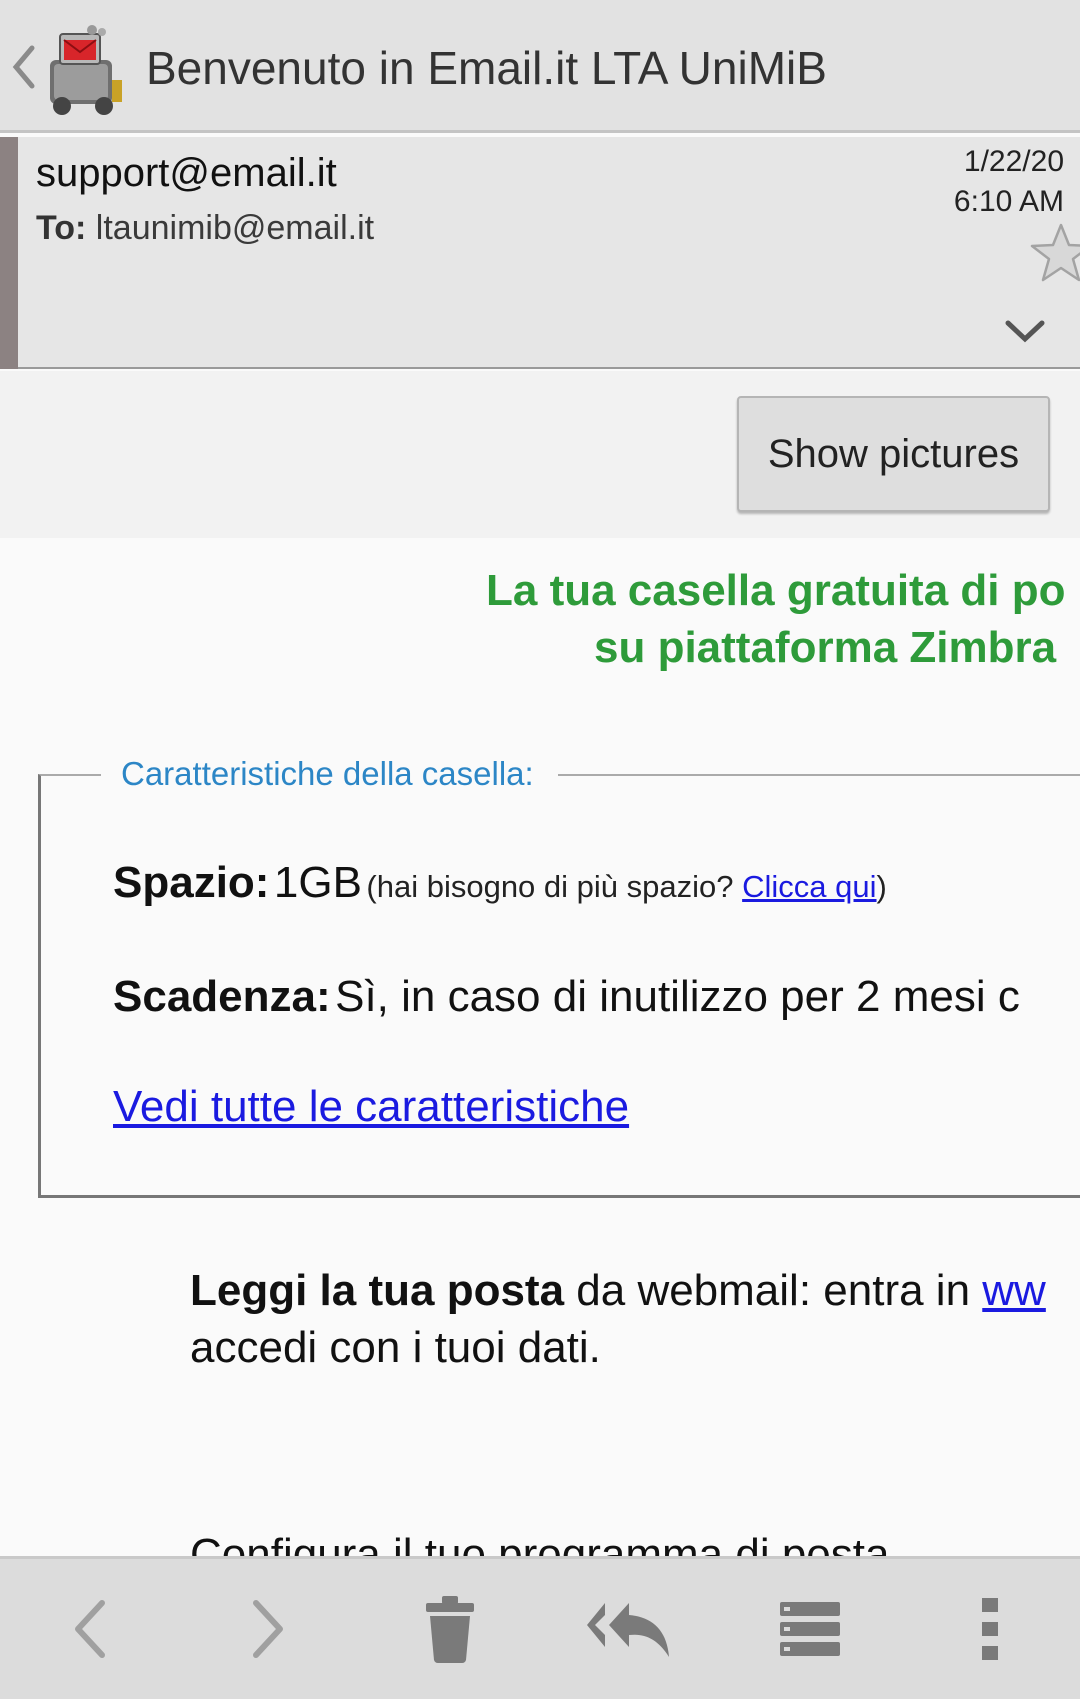 The width and height of the screenshot is (1080, 1699). What do you see at coordinates (1054, 254) in the screenshot?
I see `star-icon` at bounding box center [1054, 254].